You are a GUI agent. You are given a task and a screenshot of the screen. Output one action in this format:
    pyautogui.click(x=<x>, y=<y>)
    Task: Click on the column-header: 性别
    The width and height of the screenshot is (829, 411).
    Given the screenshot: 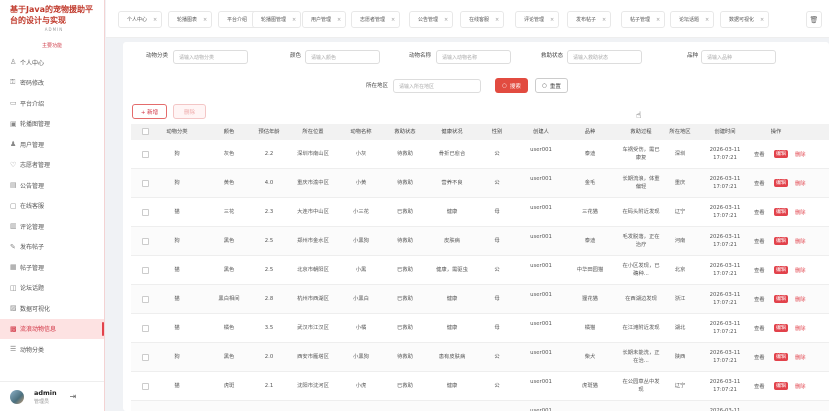 What is the action you would take?
    pyautogui.click(x=497, y=132)
    